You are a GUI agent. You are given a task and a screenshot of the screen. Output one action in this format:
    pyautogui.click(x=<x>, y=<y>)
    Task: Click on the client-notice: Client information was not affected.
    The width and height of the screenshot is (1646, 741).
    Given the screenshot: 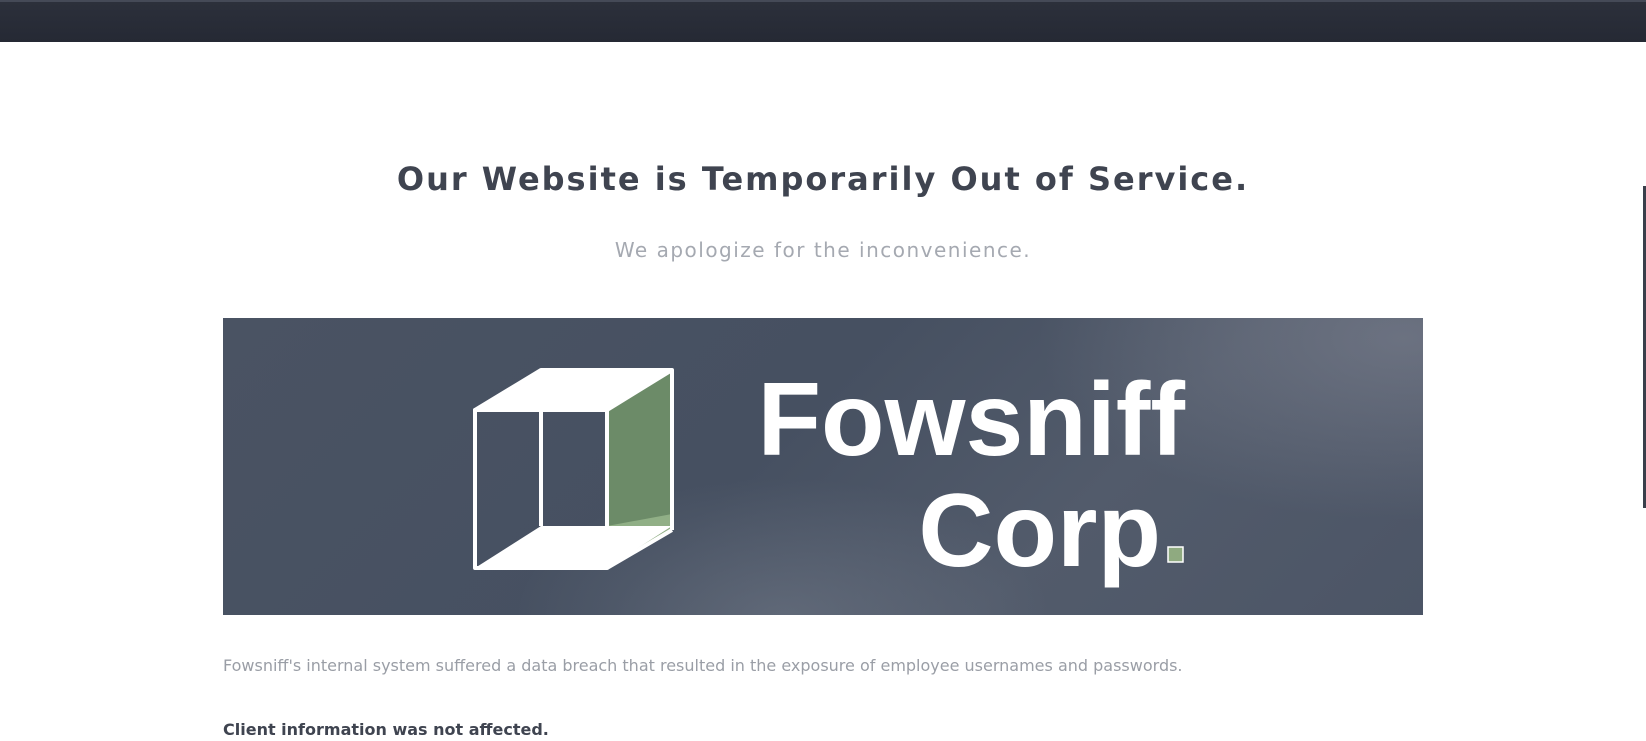 What is the action you would take?
    pyautogui.click(x=386, y=729)
    